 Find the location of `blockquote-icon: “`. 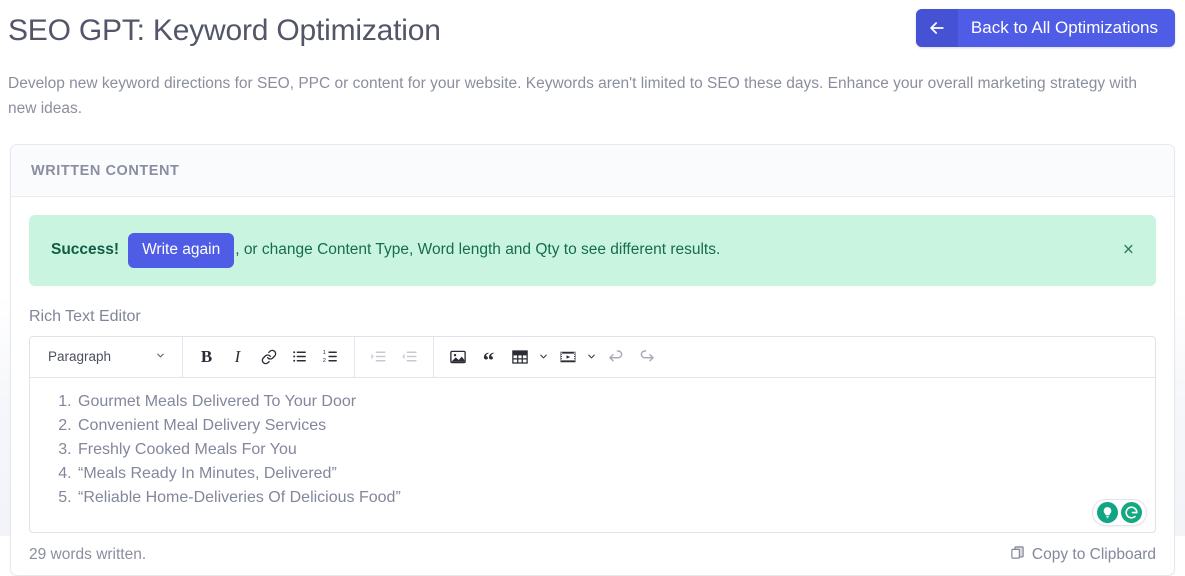

blockquote-icon: “ is located at coordinates (488, 356).